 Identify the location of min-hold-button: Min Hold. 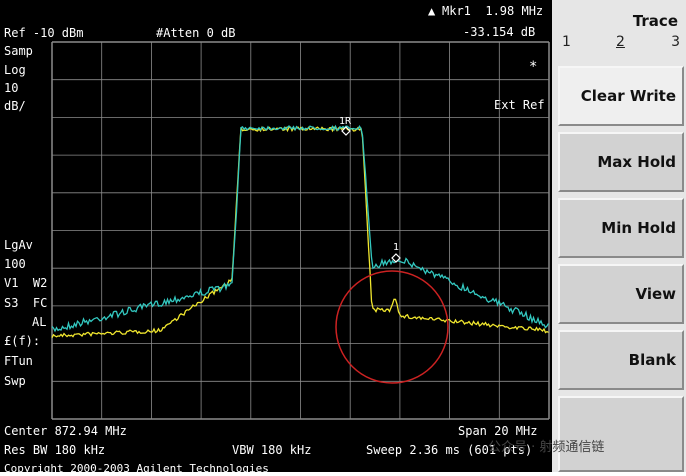
(621, 228).